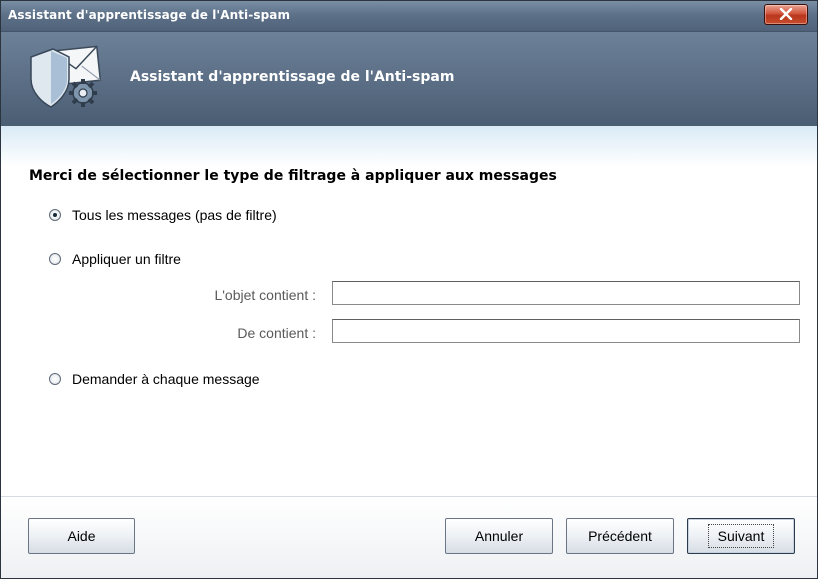  Describe the element at coordinates (409, 16) in the screenshot. I see `title-bar: Assistant d'apprentissage de l'Anti-spam` at that location.